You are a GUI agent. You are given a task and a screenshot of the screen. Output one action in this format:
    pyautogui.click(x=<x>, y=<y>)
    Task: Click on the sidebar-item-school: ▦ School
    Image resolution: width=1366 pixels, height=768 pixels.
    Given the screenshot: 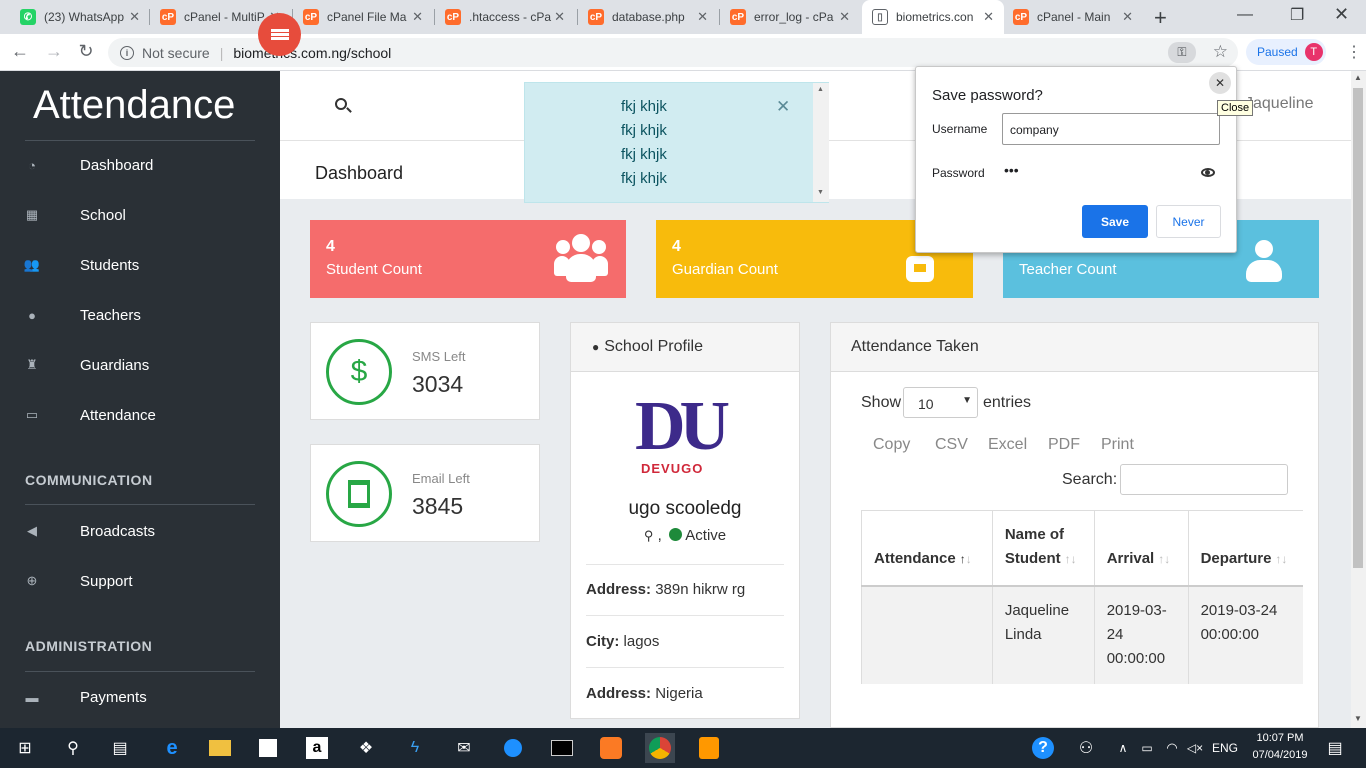 What is the action you would take?
    pyautogui.click(x=140, y=215)
    